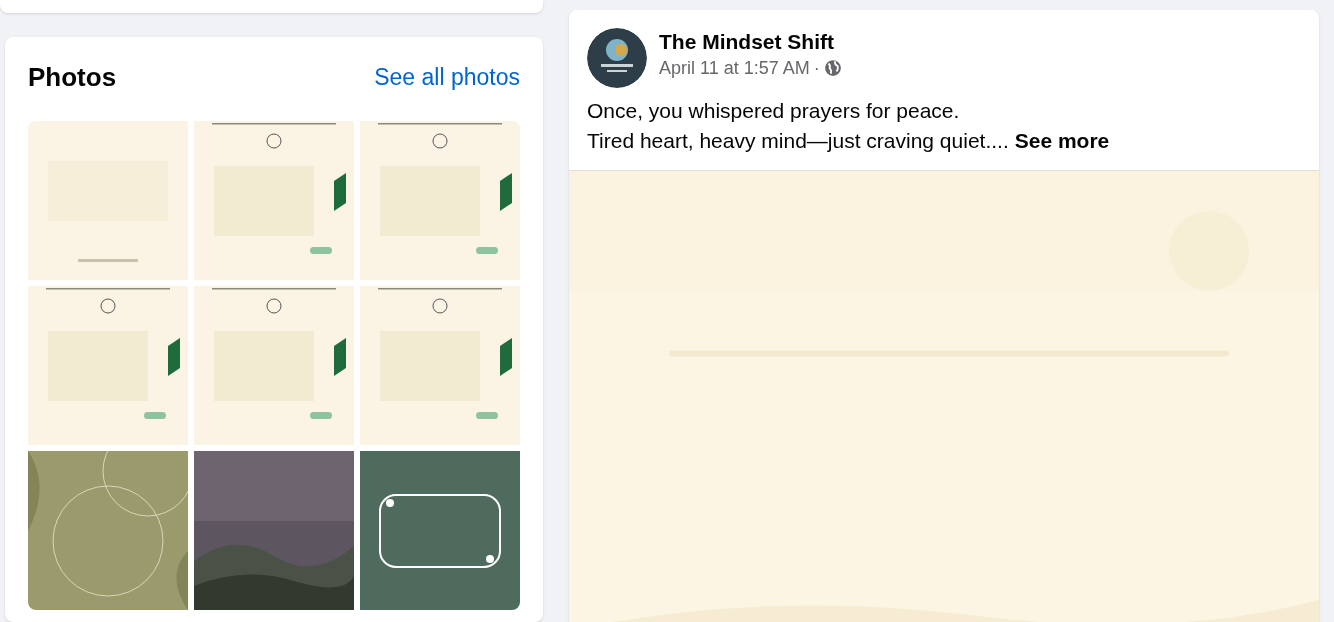  What do you see at coordinates (617, 58) in the screenshot?
I see `avatar` at bounding box center [617, 58].